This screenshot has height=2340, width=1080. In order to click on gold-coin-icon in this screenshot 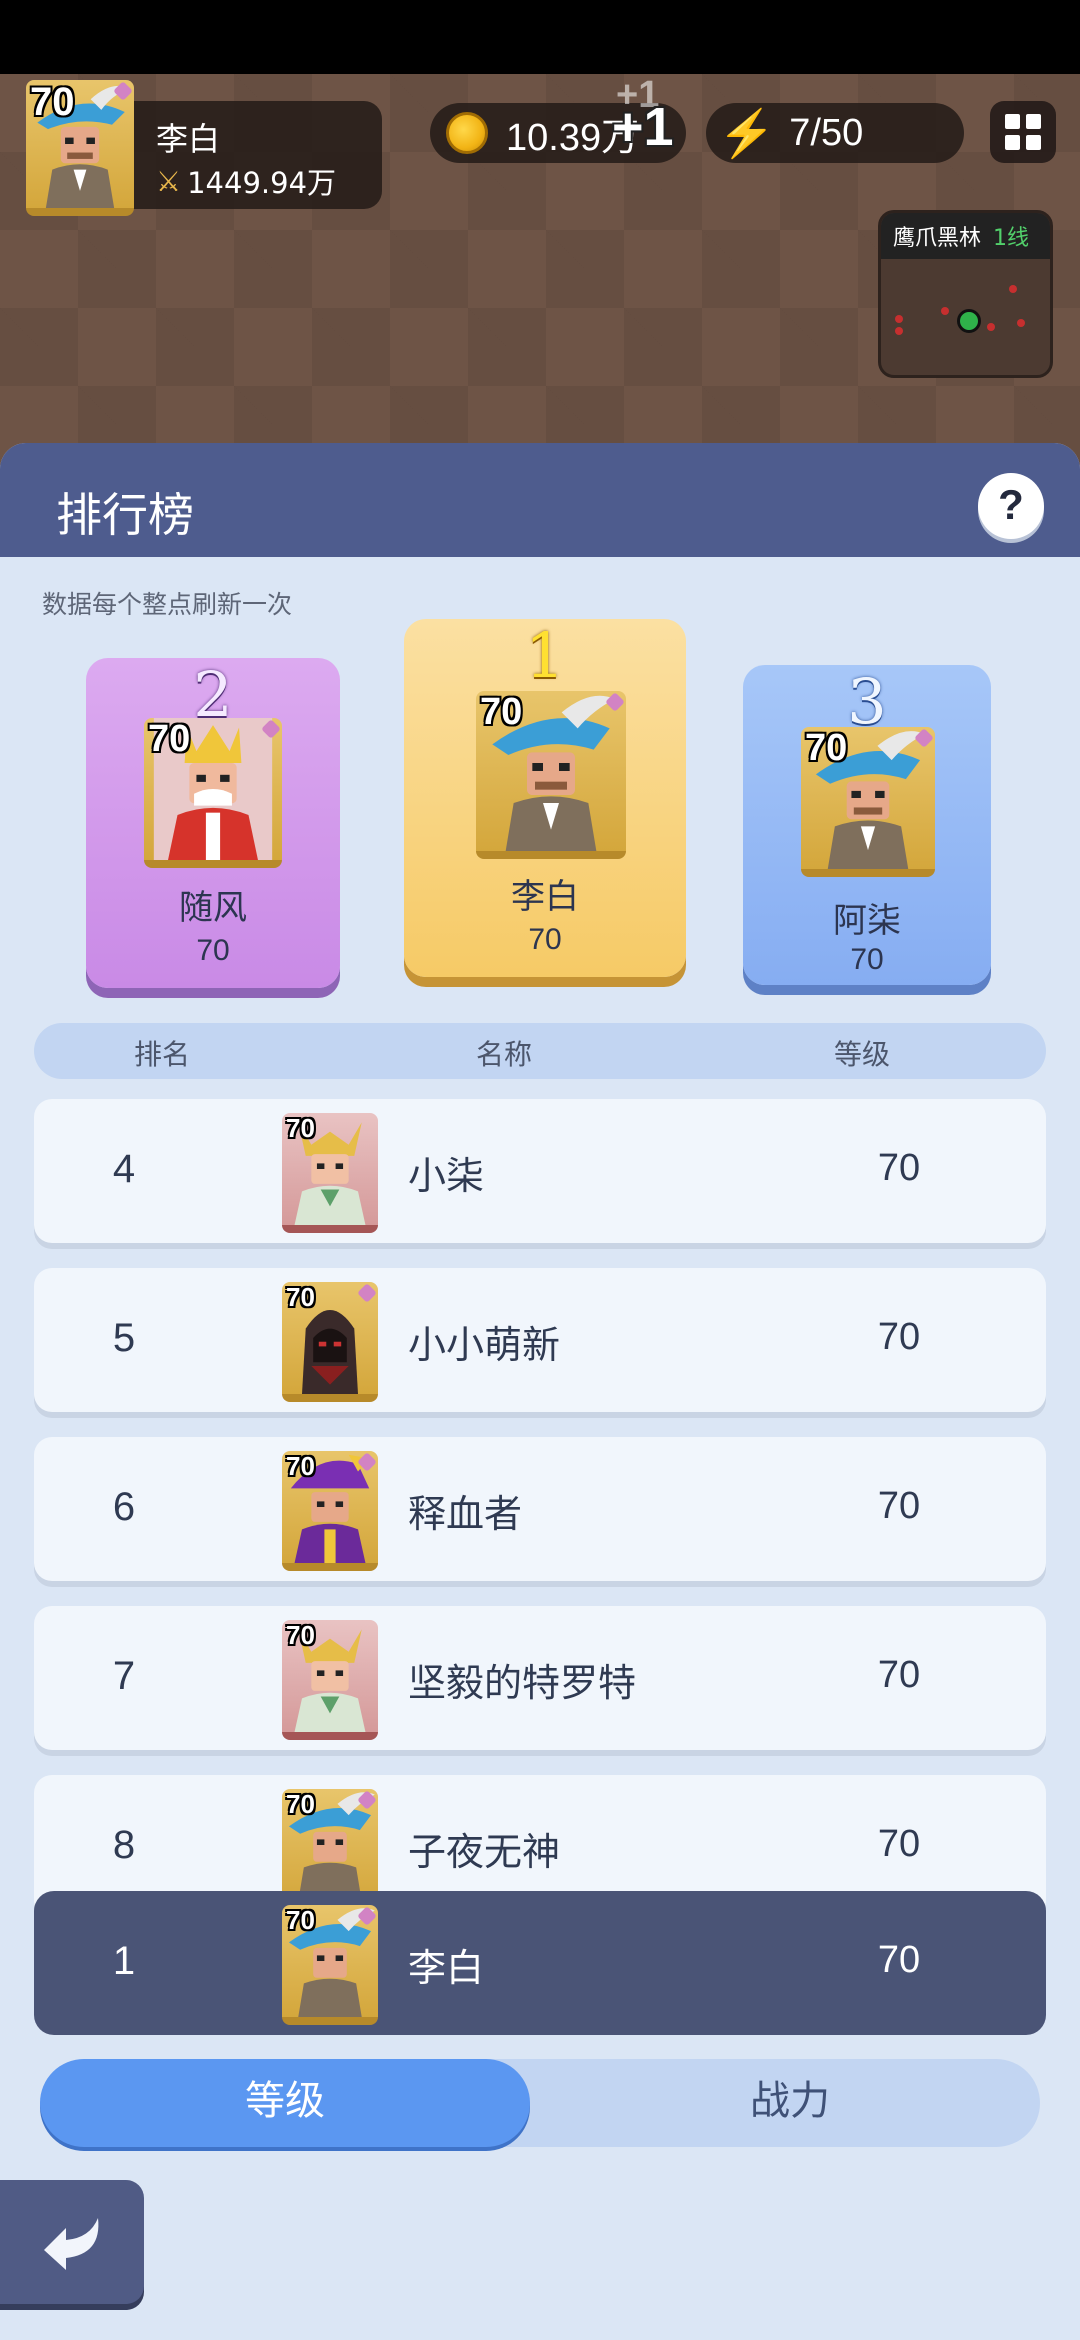, I will do `click(467, 133)`.